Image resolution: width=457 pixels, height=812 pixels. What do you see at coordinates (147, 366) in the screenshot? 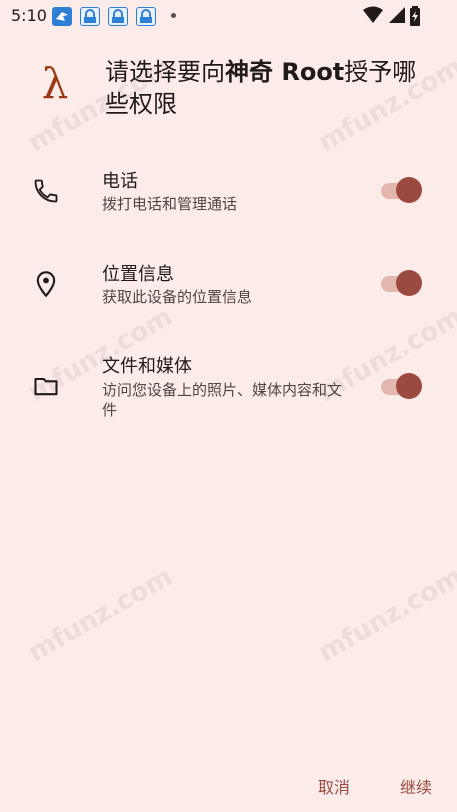
I see `permission-title: 文件和媒体` at bounding box center [147, 366].